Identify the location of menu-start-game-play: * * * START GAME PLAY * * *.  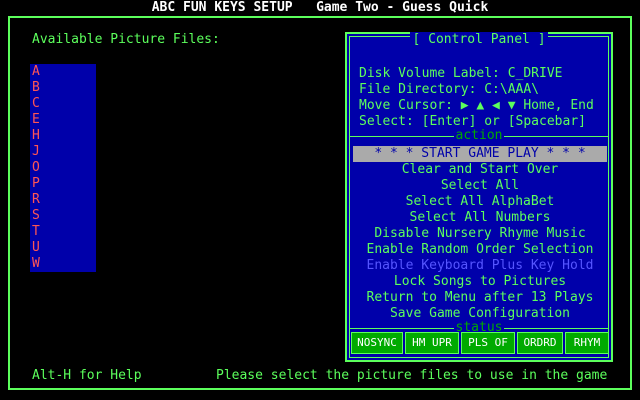
(480, 154).